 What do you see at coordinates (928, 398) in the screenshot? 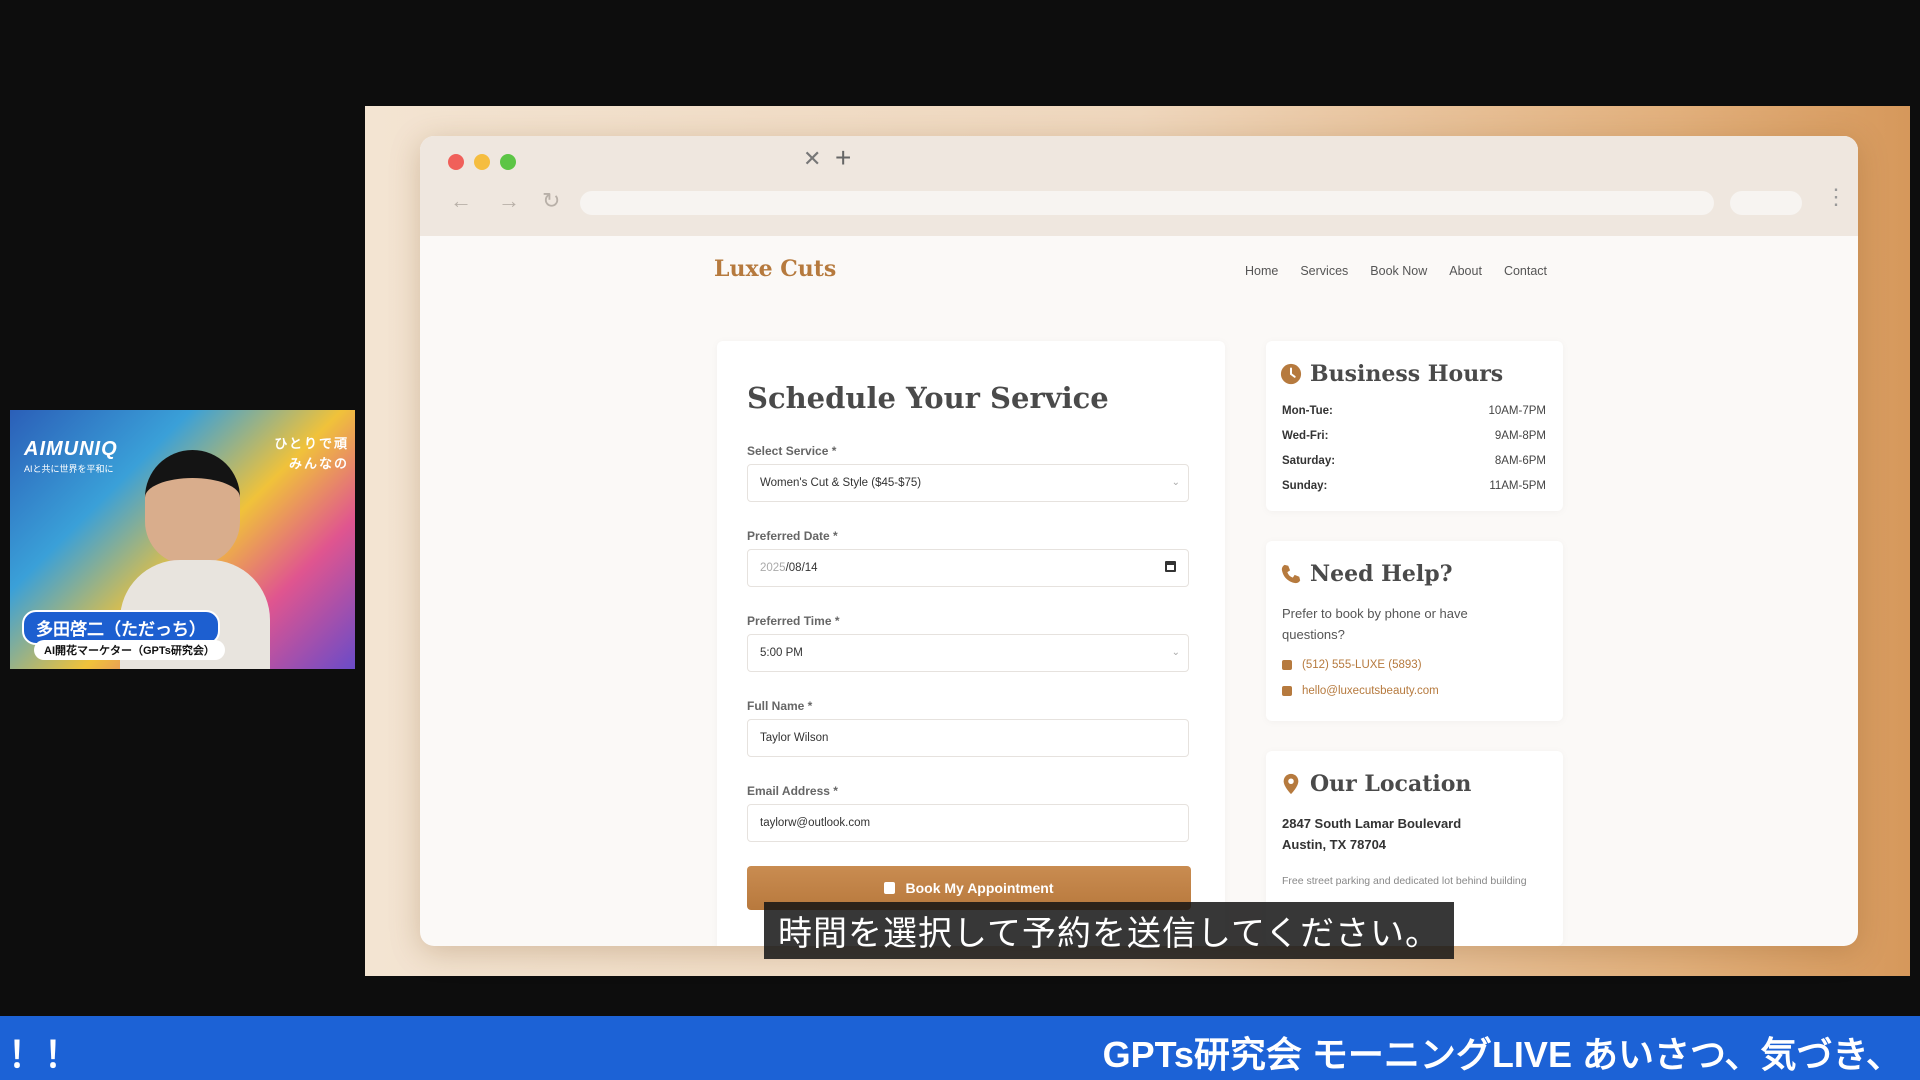
I see `form-title: Schedule Your Service` at bounding box center [928, 398].